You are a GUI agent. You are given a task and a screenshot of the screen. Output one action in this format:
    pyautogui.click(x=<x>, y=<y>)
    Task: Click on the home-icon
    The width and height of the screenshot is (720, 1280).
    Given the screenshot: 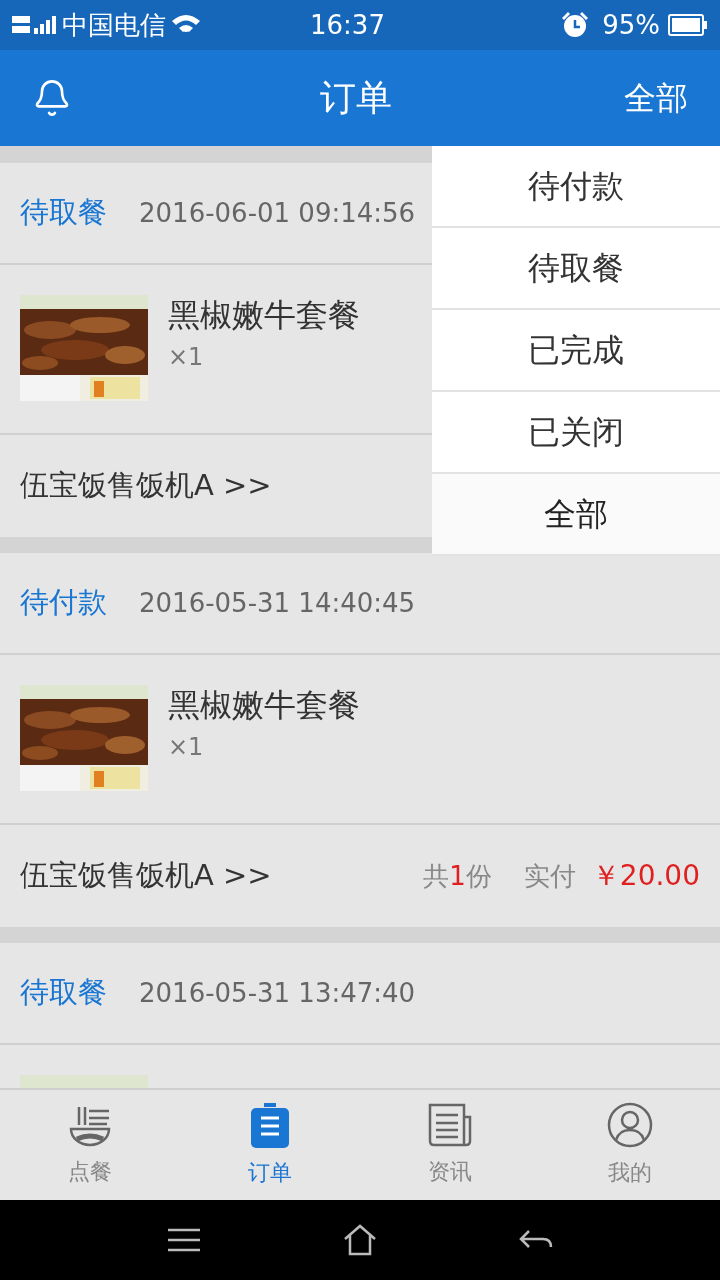 What is the action you would take?
    pyautogui.click(x=360, y=1240)
    